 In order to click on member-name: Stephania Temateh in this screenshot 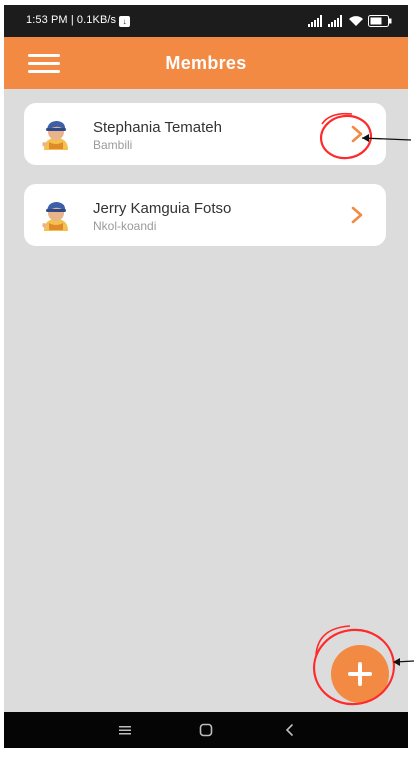, I will do `click(157, 127)`.